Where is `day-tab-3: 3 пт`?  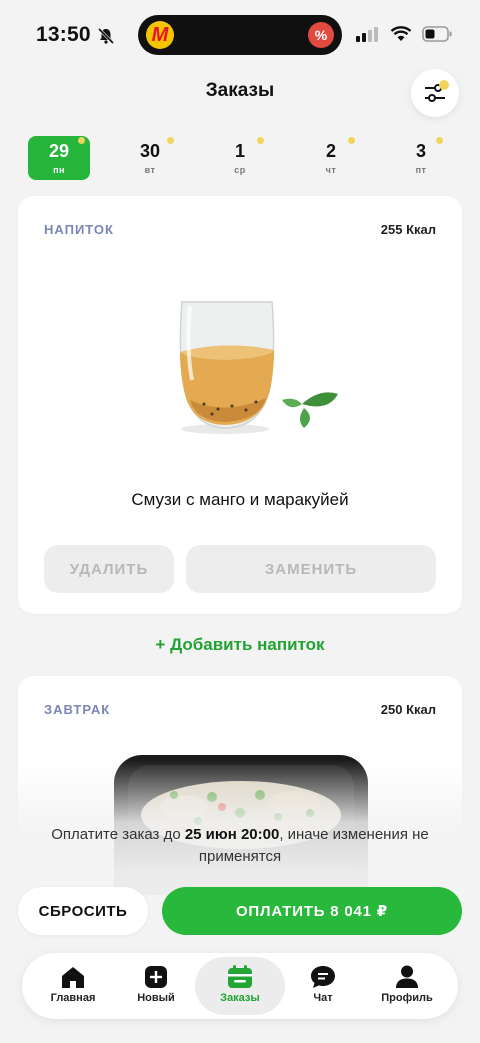
day-tab-3: 3 пт is located at coordinates (421, 158).